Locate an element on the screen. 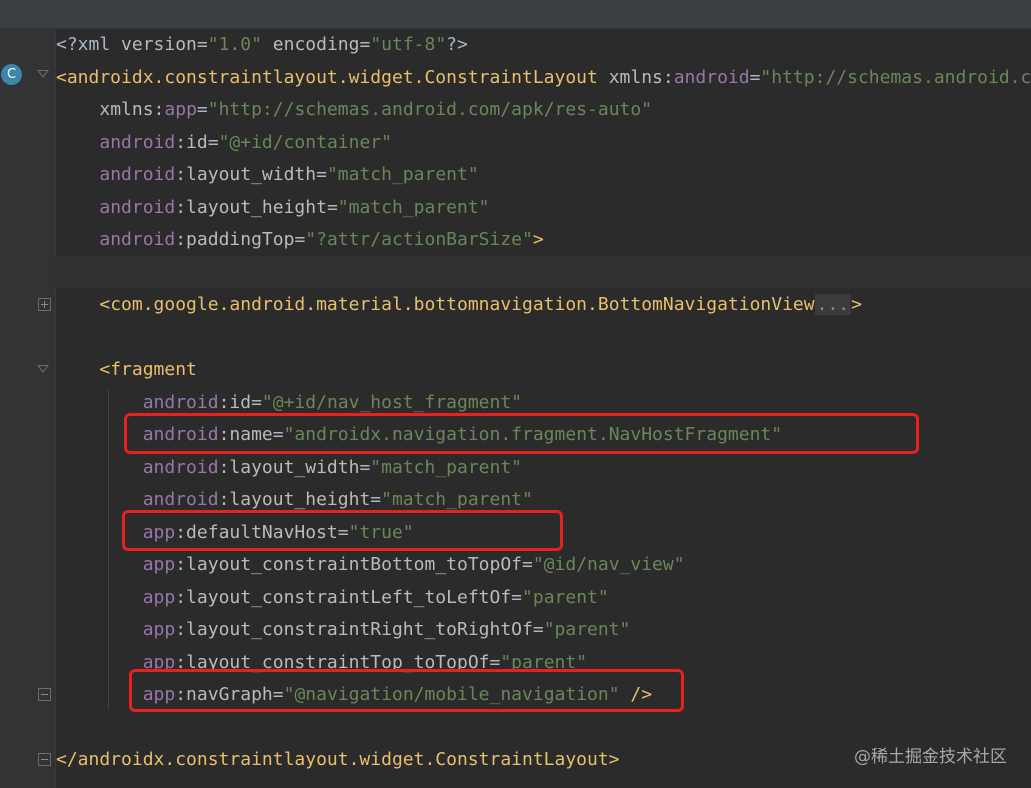  watermark: @稀土掘金技术社区 is located at coordinates (930, 757).